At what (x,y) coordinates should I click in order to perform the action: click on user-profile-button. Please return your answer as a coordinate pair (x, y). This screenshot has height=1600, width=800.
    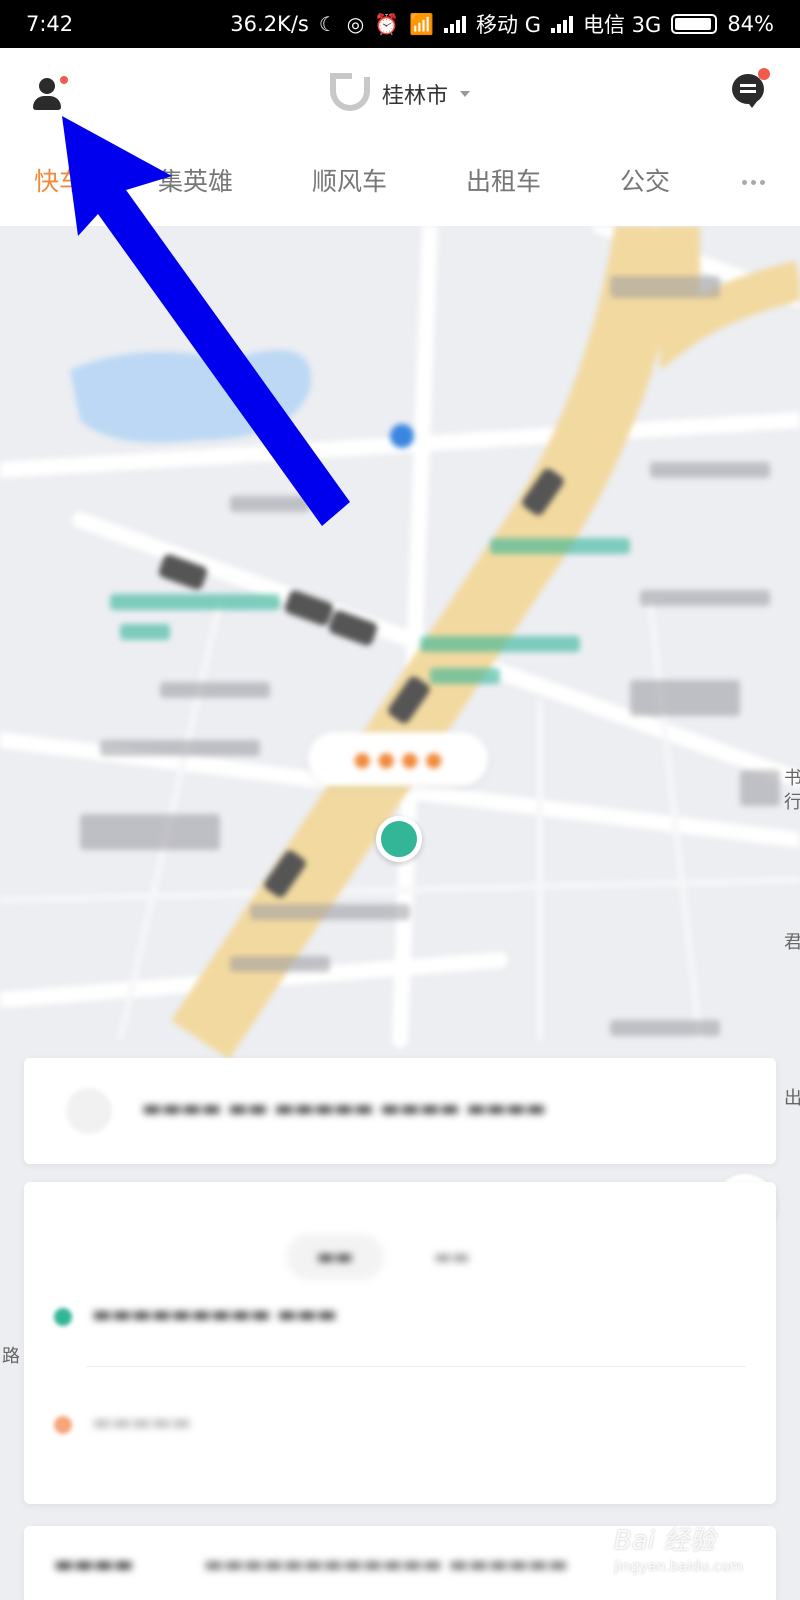
    Looking at the image, I should click on (49, 96).